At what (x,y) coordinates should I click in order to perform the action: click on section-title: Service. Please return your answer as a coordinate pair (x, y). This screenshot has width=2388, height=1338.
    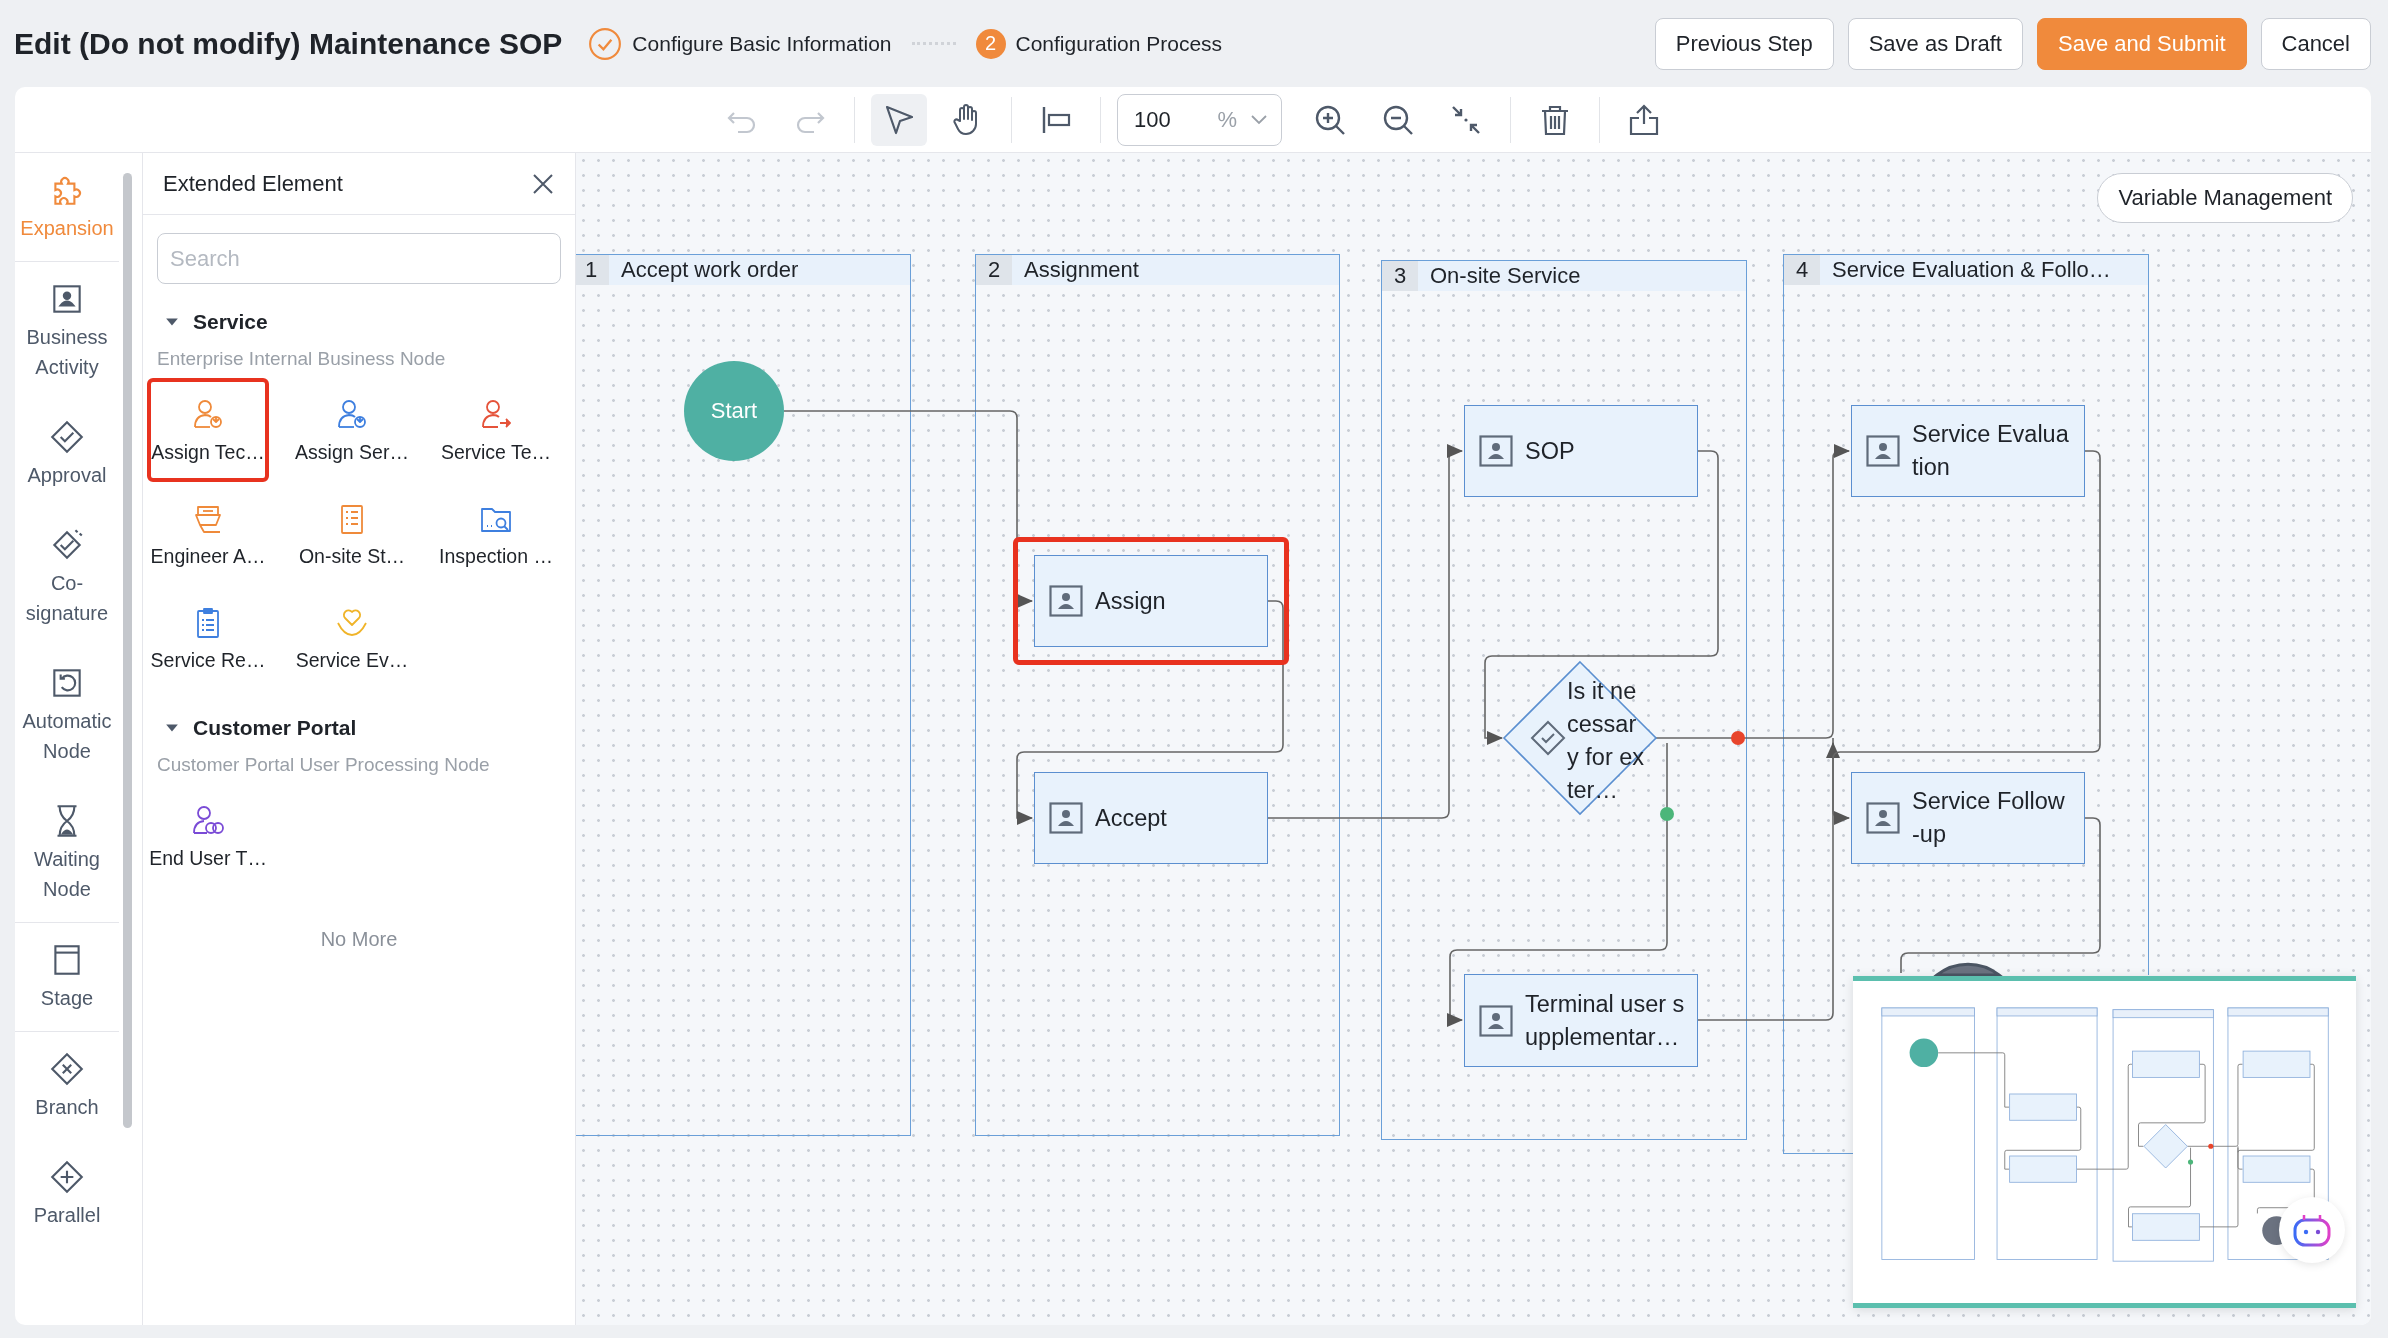
    Looking at the image, I should click on (230, 322).